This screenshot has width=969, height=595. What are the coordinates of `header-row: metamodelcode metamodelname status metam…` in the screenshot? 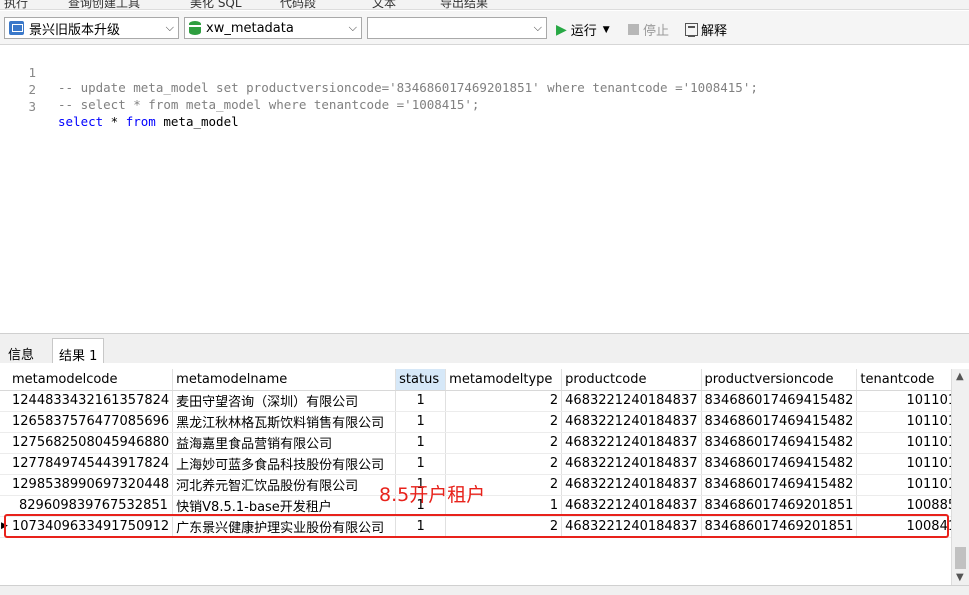 It's located at (484, 380).